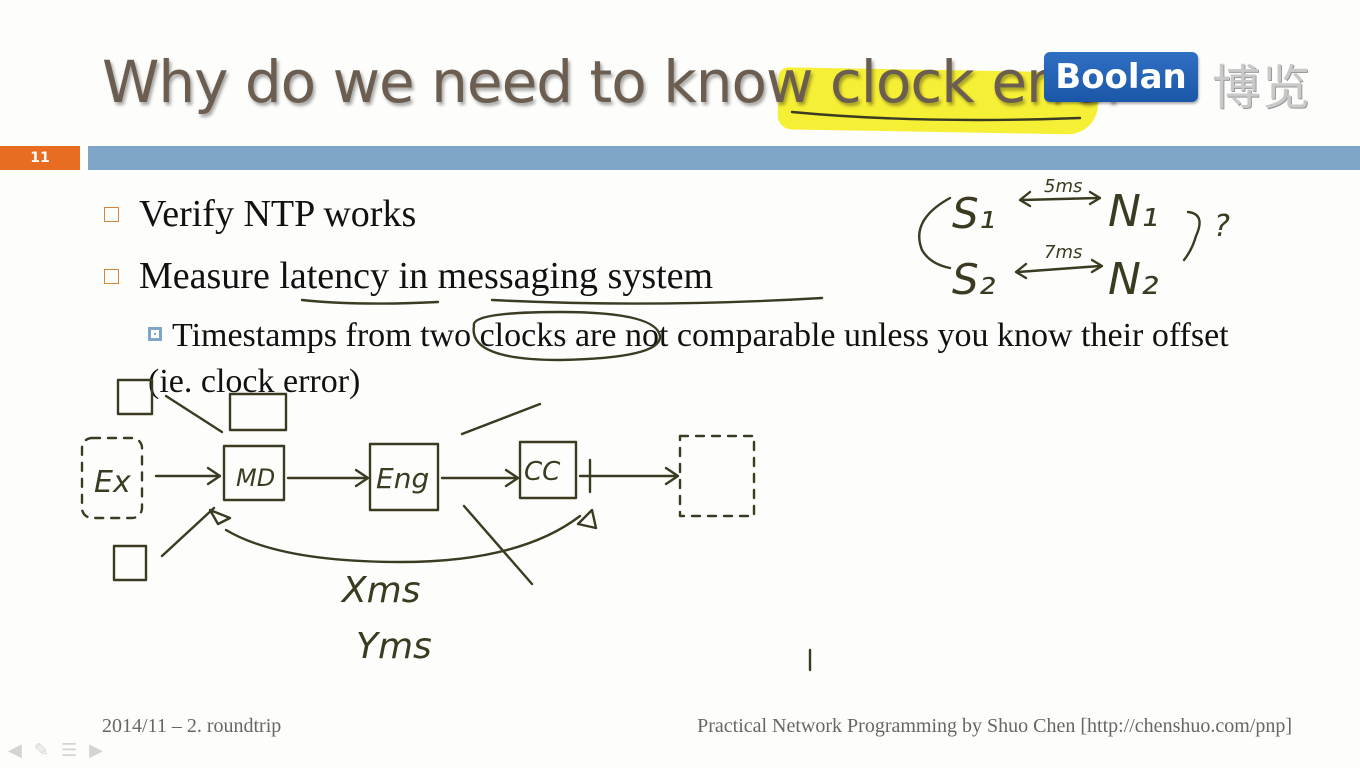 The height and width of the screenshot is (768, 1360). I want to click on footer-date: 2014/11 – 2. roundtrip, so click(192, 726).